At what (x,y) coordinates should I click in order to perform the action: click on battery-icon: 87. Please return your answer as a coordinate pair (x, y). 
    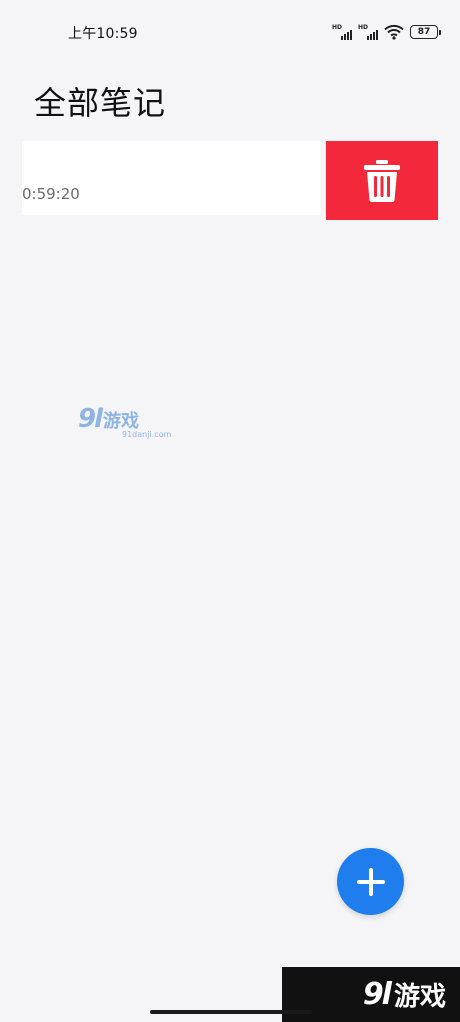
    Looking at the image, I should click on (425, 32).